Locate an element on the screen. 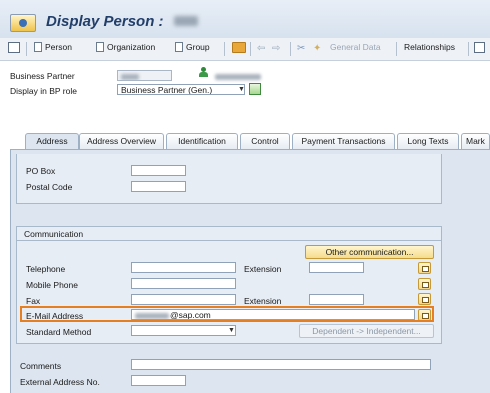 The image size is (490, 393). telephone-label: Telephone is located at coordinates (46, 269).